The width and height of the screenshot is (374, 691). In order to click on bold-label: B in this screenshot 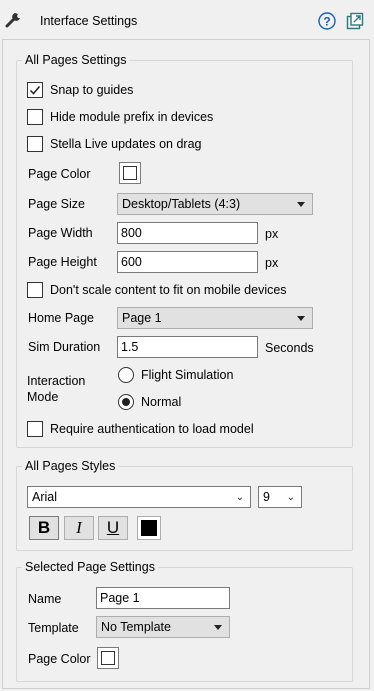, I will do `click(44, 527)`.